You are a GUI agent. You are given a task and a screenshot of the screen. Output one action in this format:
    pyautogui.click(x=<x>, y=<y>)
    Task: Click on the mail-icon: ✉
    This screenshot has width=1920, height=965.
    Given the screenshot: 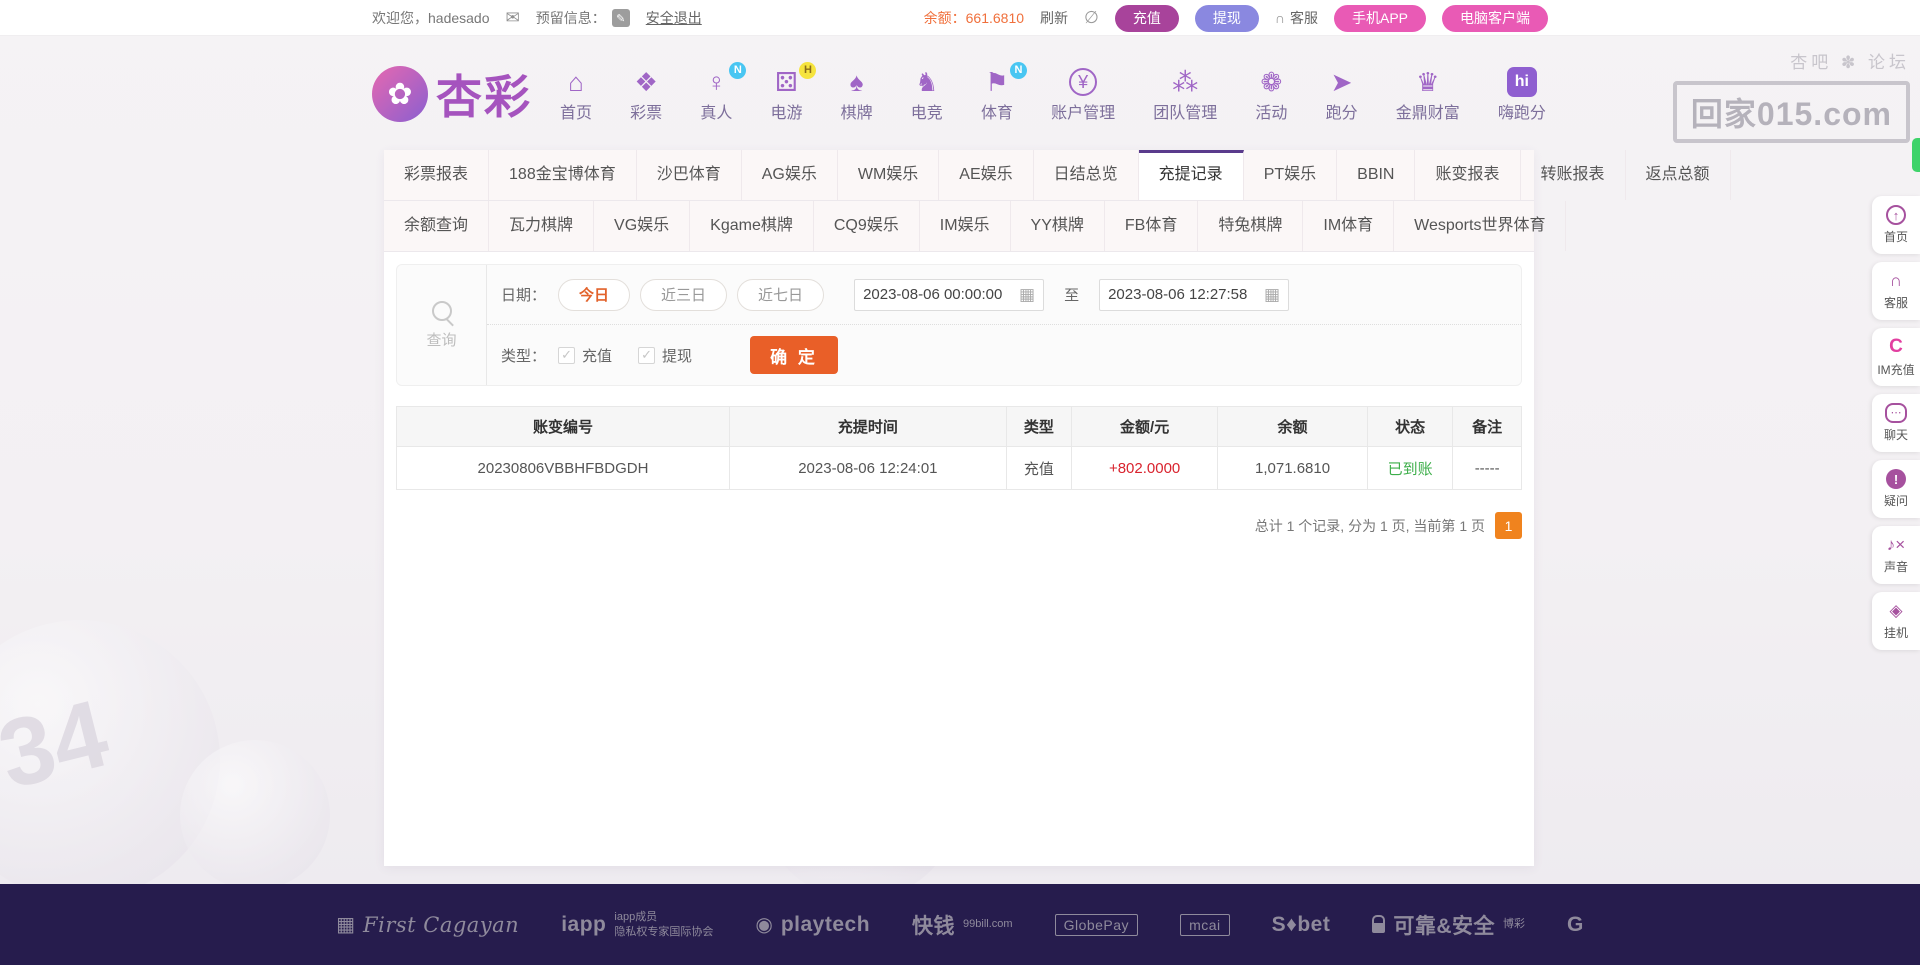 What is the action you would take?
    pyautogui.click(x=513, y=18)
    